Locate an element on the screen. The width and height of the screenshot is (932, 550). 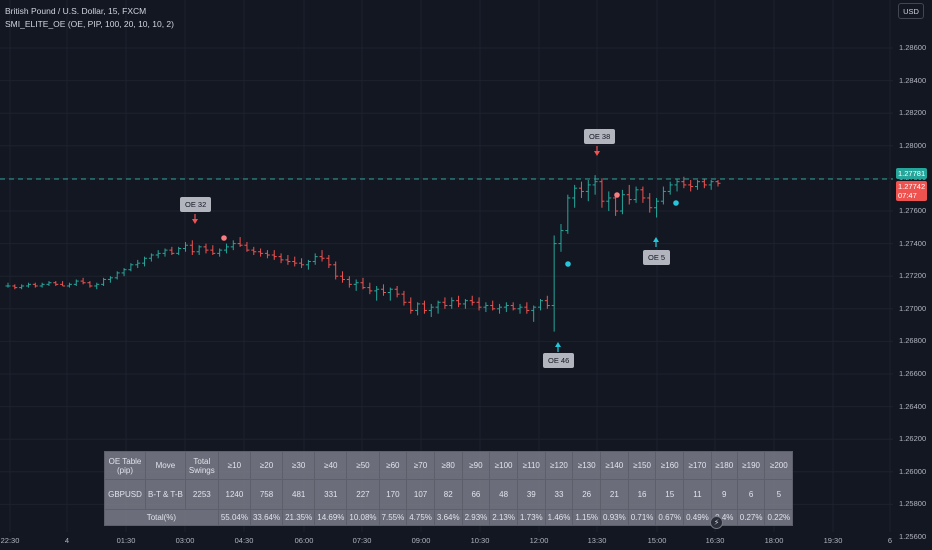
table-cell: 170 is located at coordinates (393, 494).